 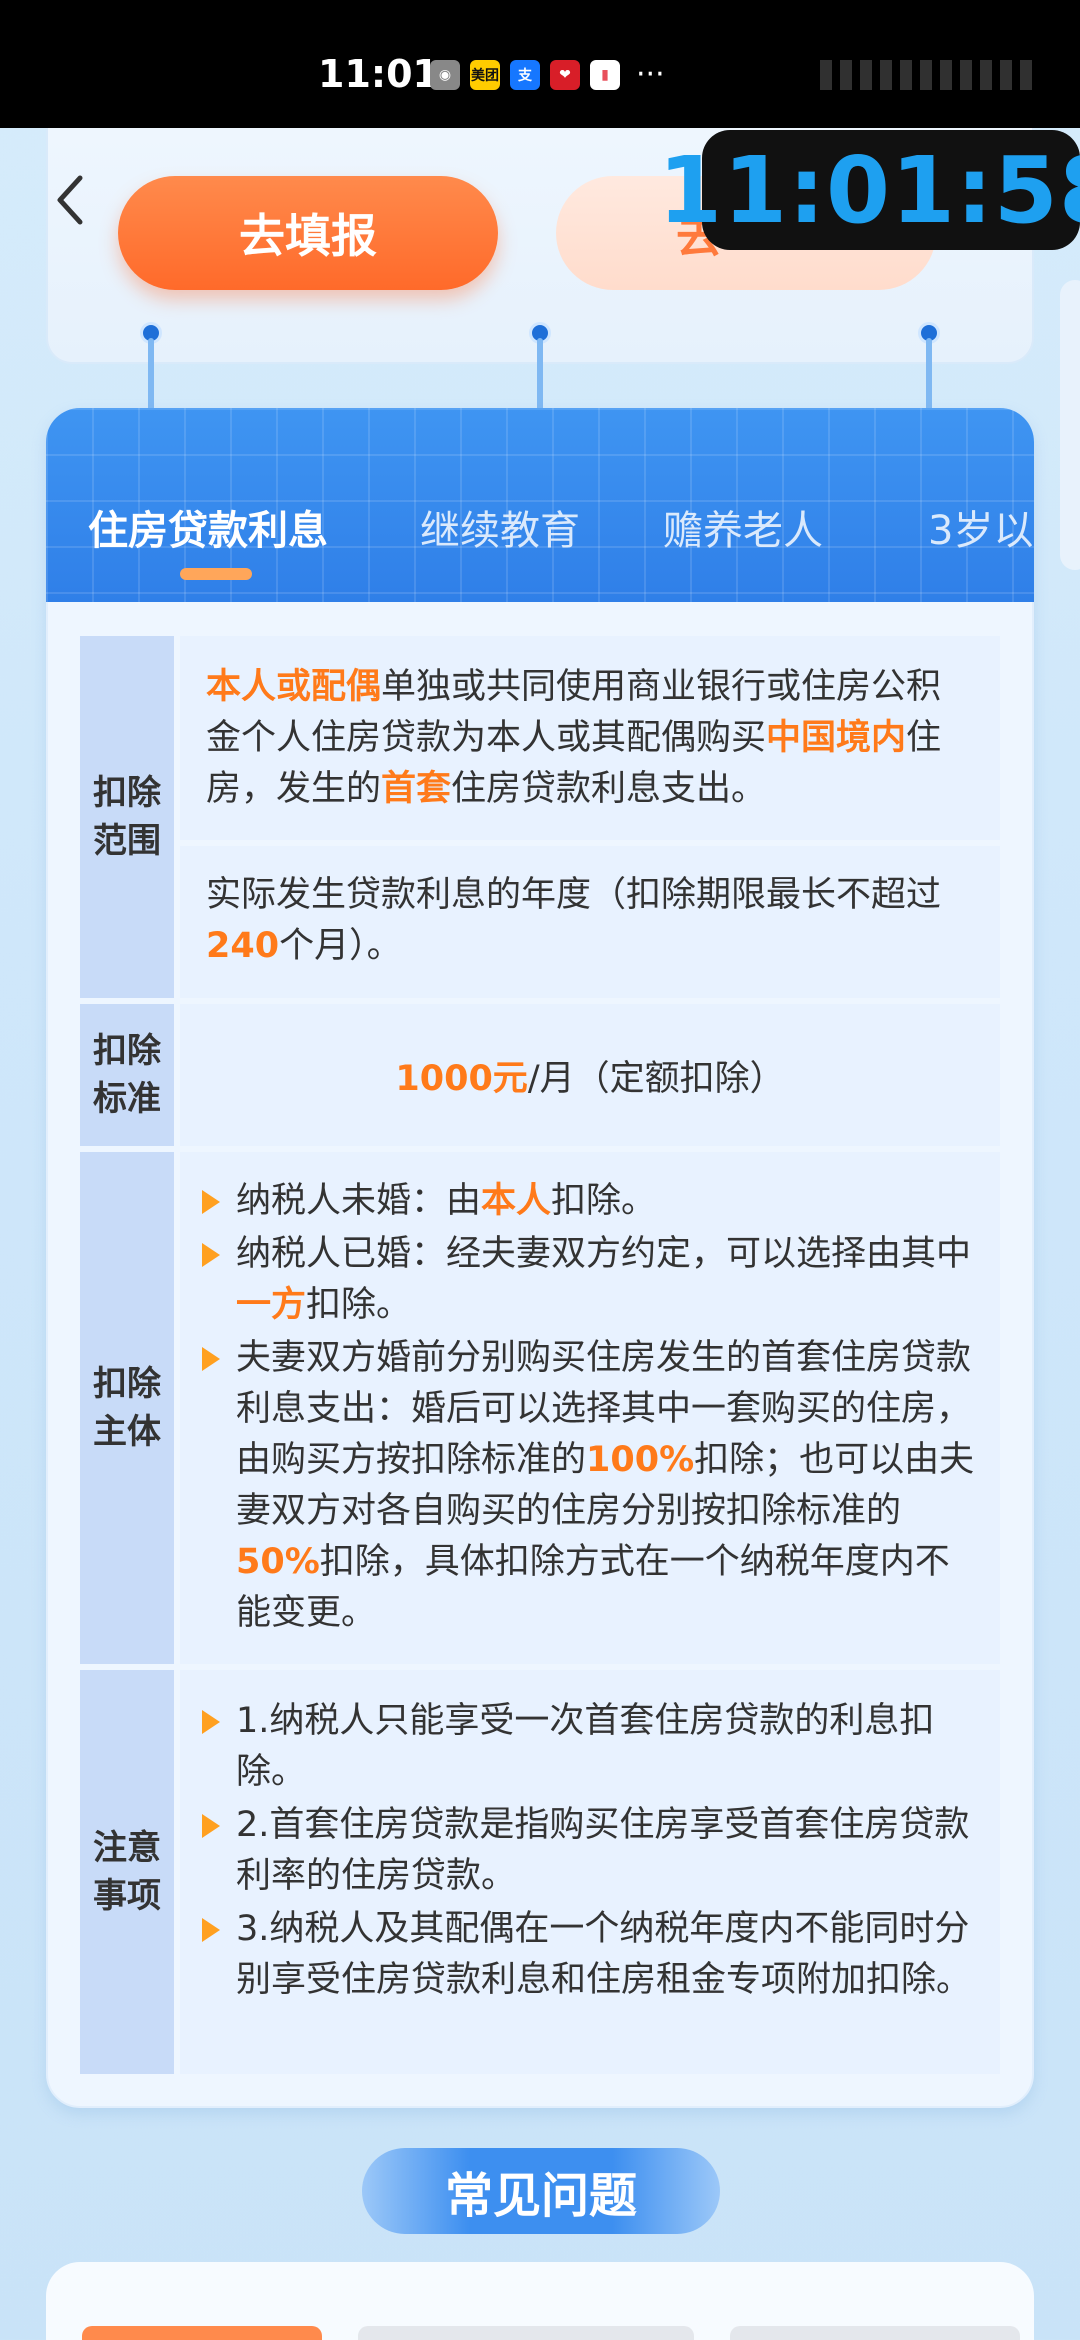 What do you see at coordinates (590, 1078) in the screenshot?
I see `standard-text: 1000元/月（定额扣除）` at bounding box center [590, 1078].